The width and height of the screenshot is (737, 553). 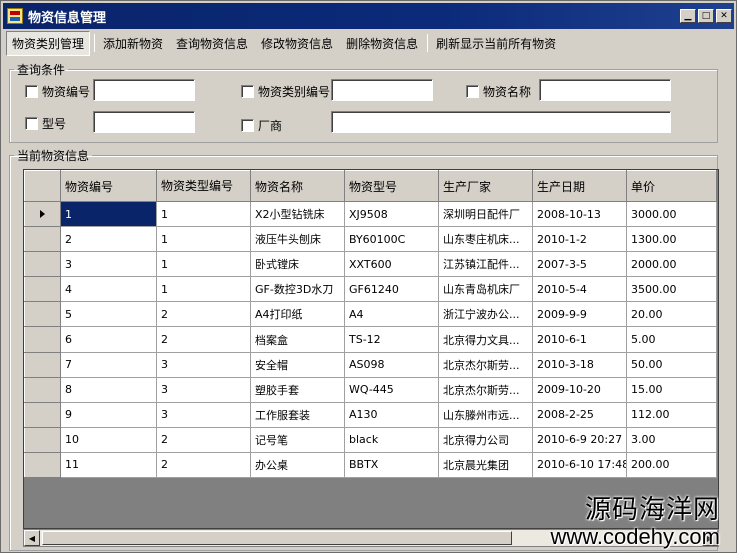 I want to click on table-cell: GF61240, so click(x=391, y=289).